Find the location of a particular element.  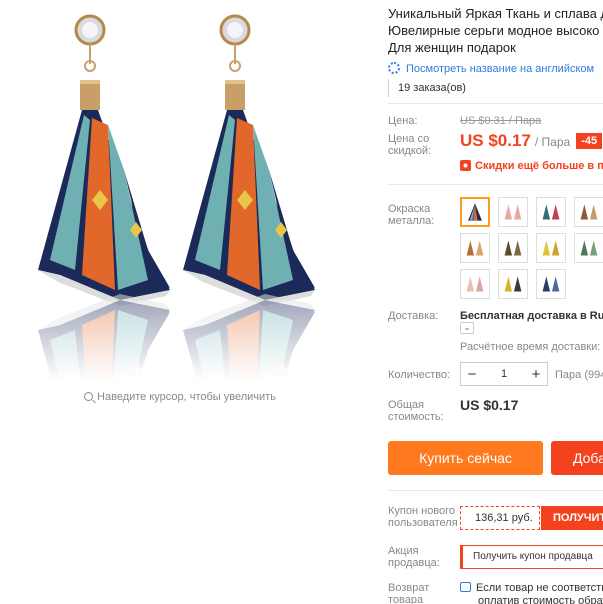

return-label: Возврат товара is located at coordinates (409, 593).